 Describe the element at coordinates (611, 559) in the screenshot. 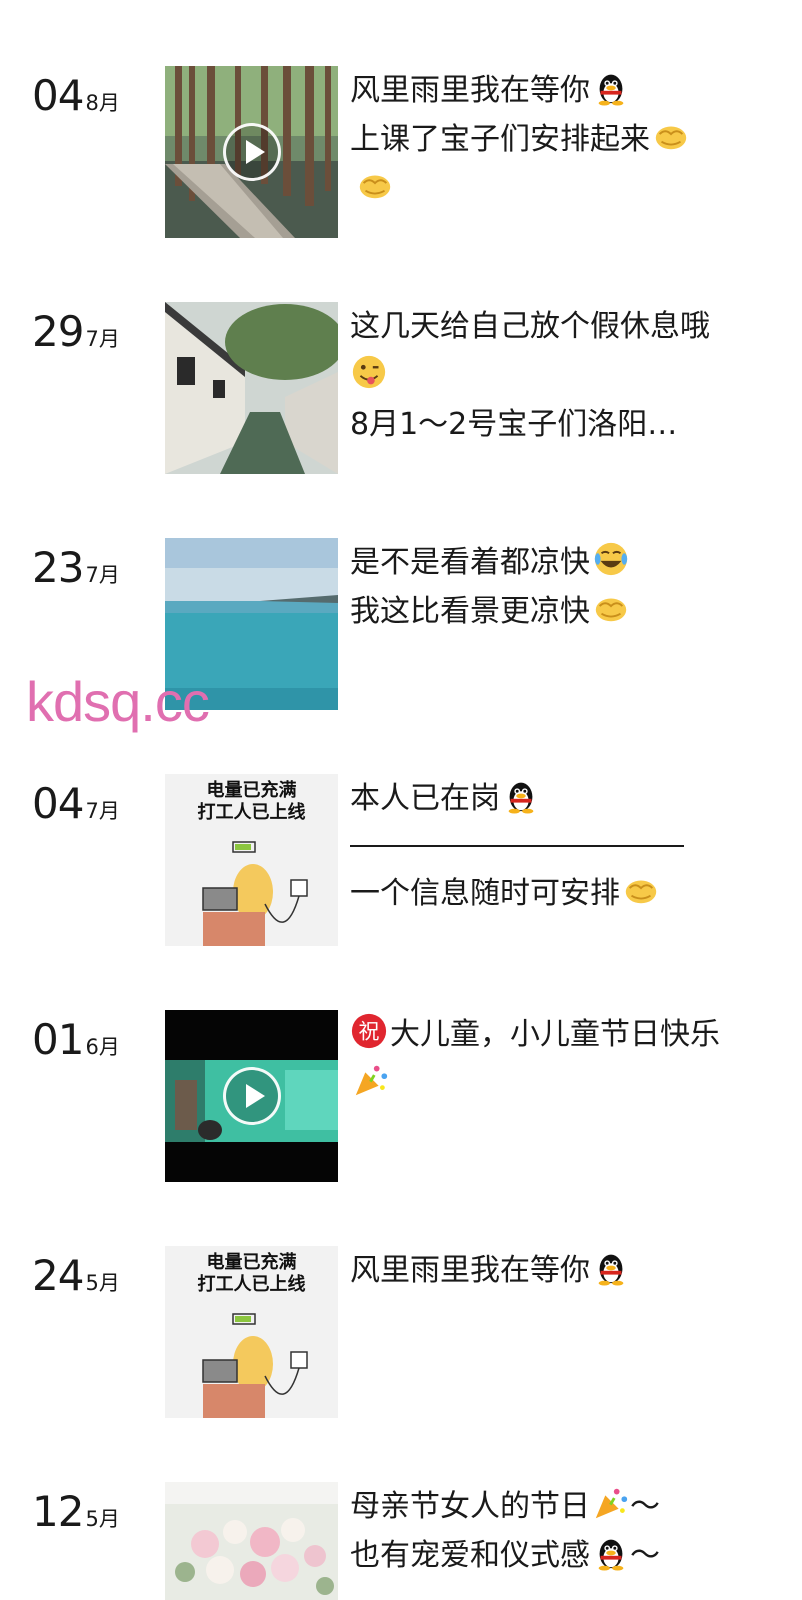

I see `laugh-cry-emoji` at that location.